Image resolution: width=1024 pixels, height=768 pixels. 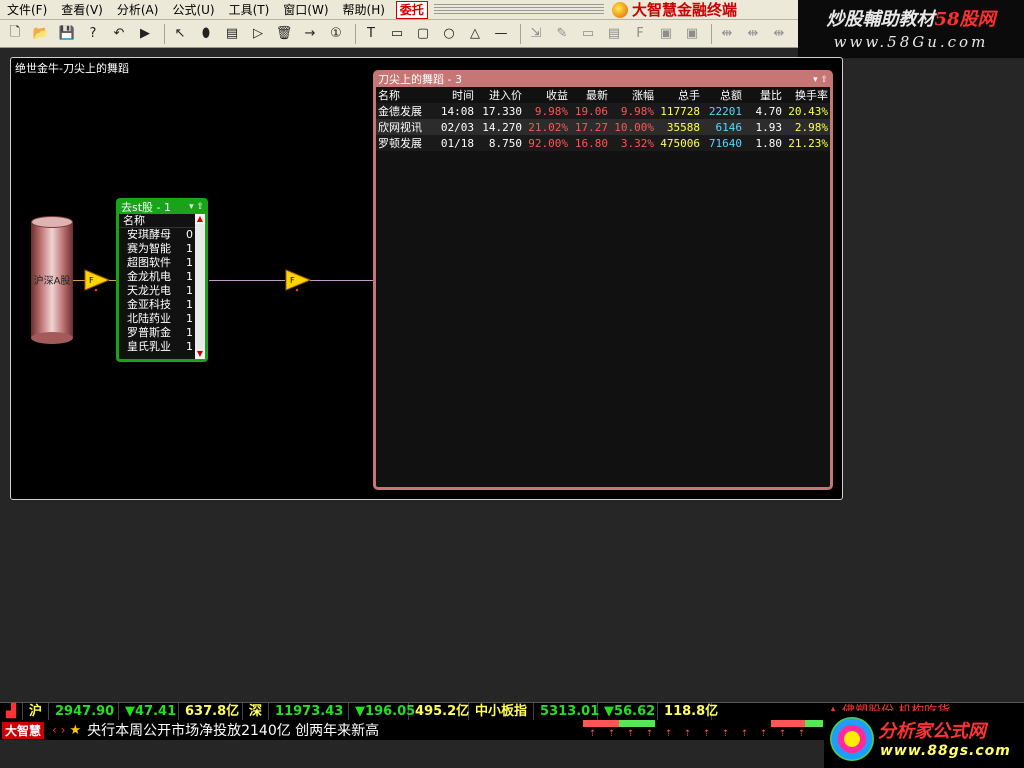 What do you see at coordinates (566, 711) in the screenshot?
I see `sme-index: 5313.01` at bounding box center [566, 711].